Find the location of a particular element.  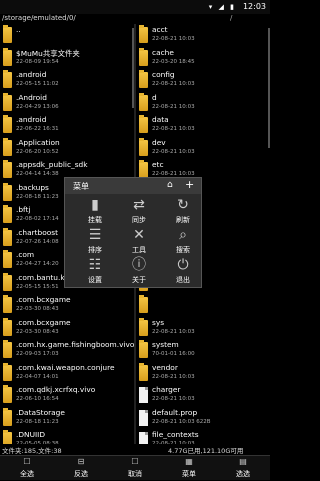

item-date: 22-08-21 10:03 is located at coordinates (173, 84).